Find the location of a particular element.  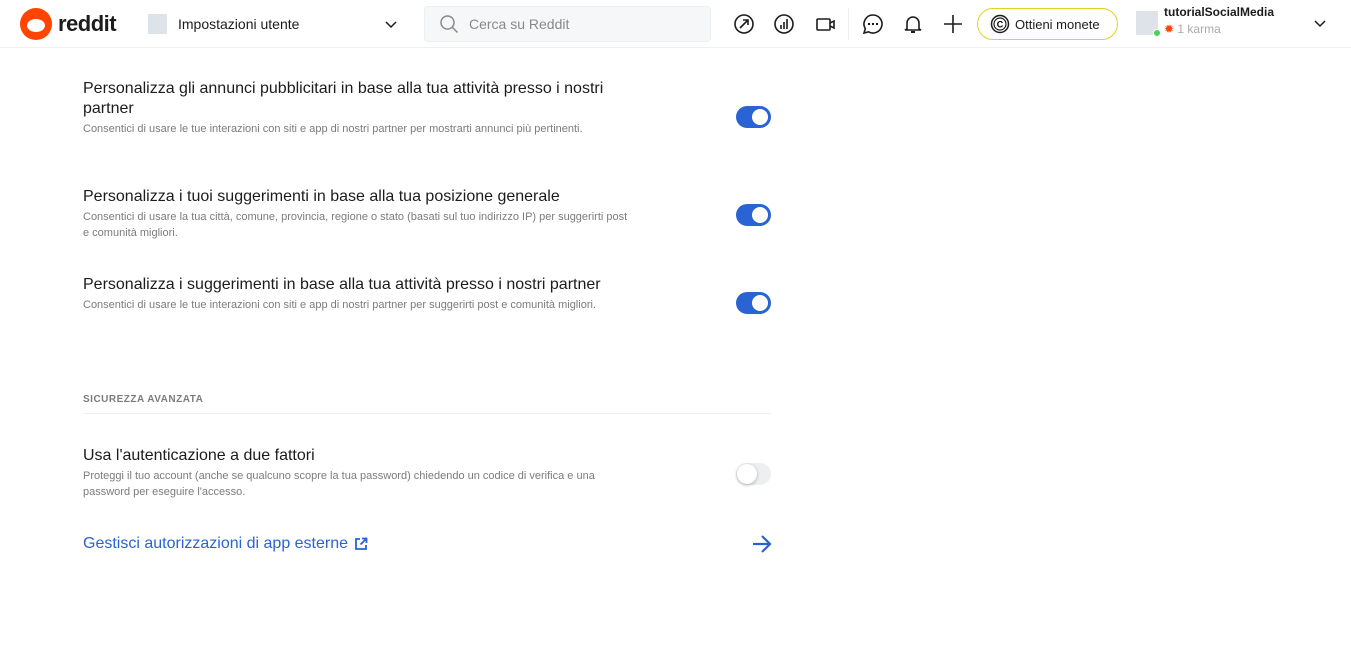

2fa-toggle is located at coordinates (753, 474).